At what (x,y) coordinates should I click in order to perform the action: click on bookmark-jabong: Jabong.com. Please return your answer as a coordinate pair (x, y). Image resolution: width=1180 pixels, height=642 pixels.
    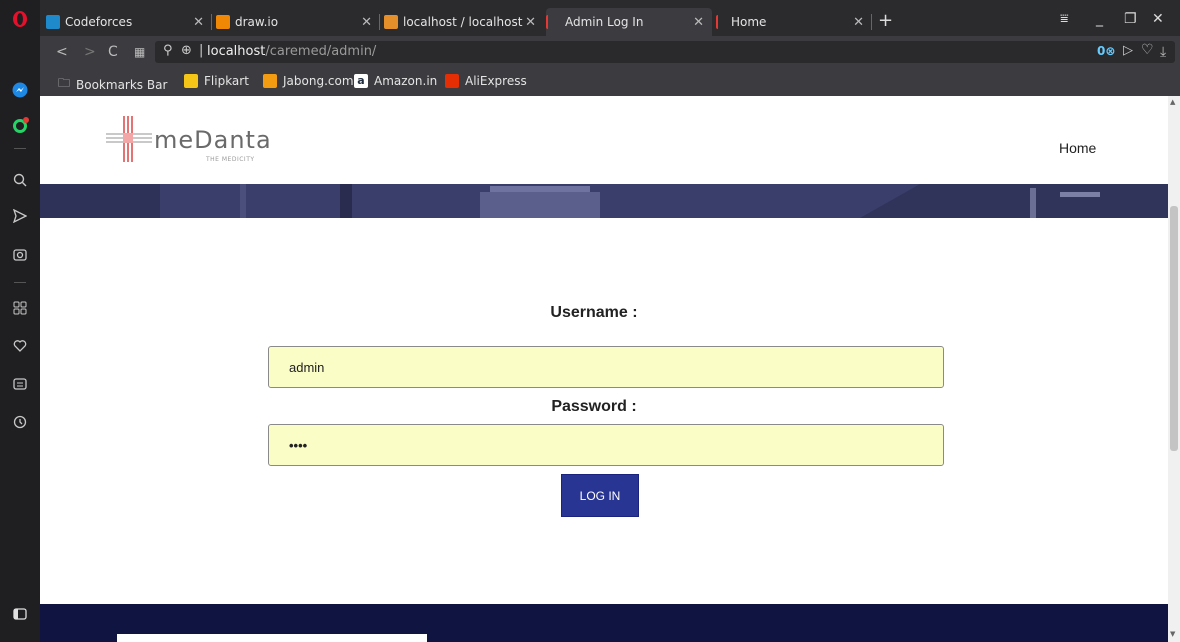
    Looking at the image, I should click on (308, 81).